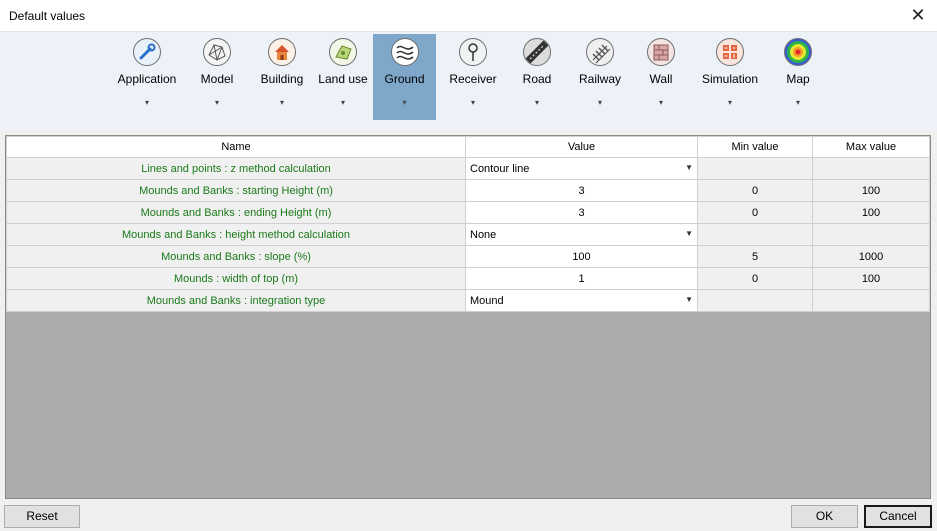  I want to click on ribbon-label-map: Map, so click(798, 79).